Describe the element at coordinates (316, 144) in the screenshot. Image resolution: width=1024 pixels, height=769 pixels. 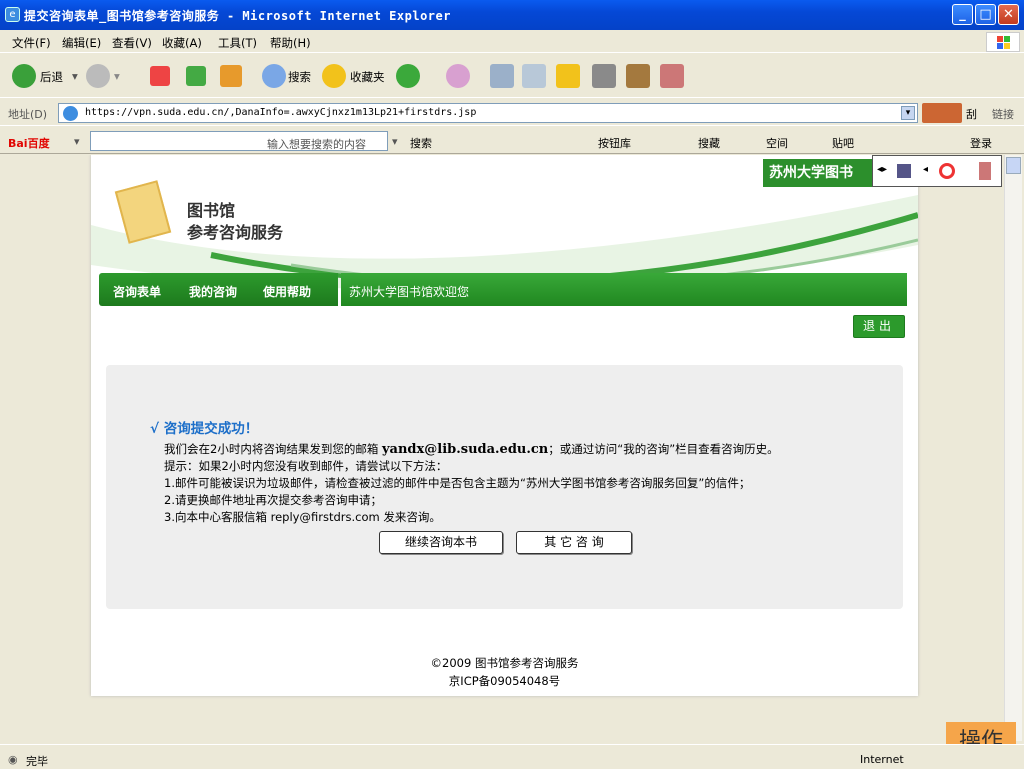
I see `baidu-placeholder: 输入想要搜索的内容` at that location.